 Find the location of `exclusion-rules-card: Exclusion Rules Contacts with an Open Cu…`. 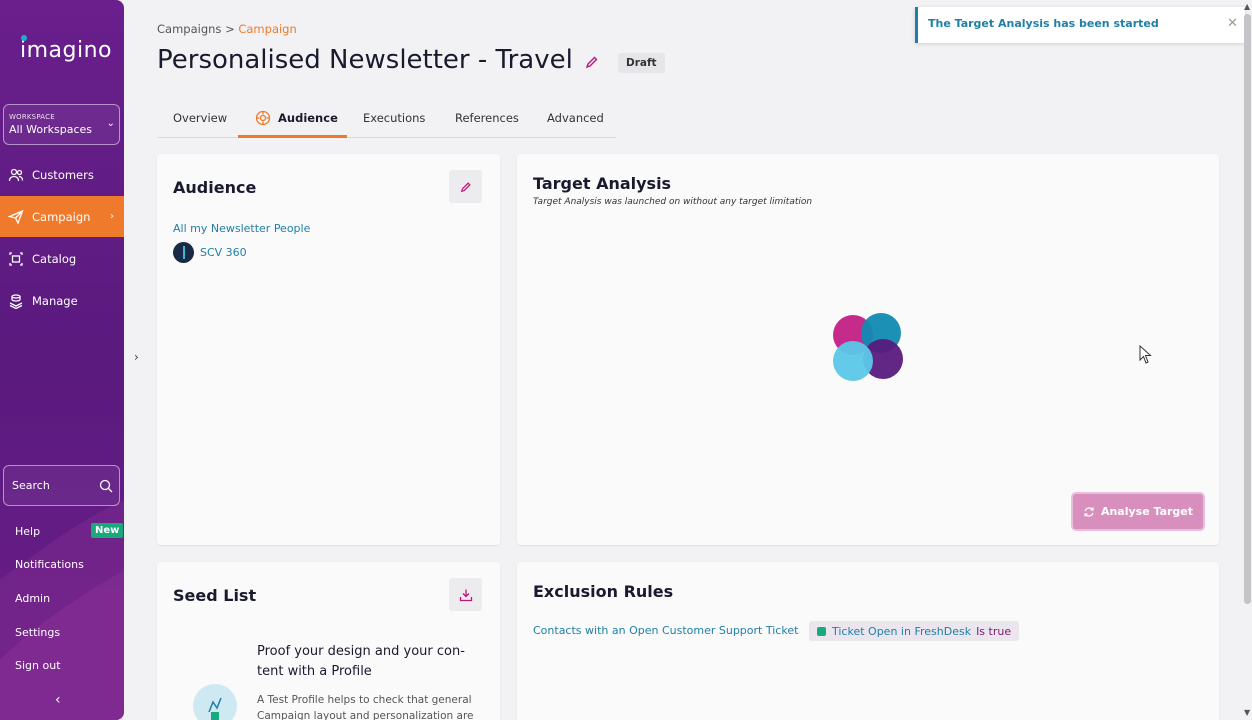

exclusion-rules-card: Exclusion Rules Contacts with an Open Cu… is located at coordinates (868, 641).